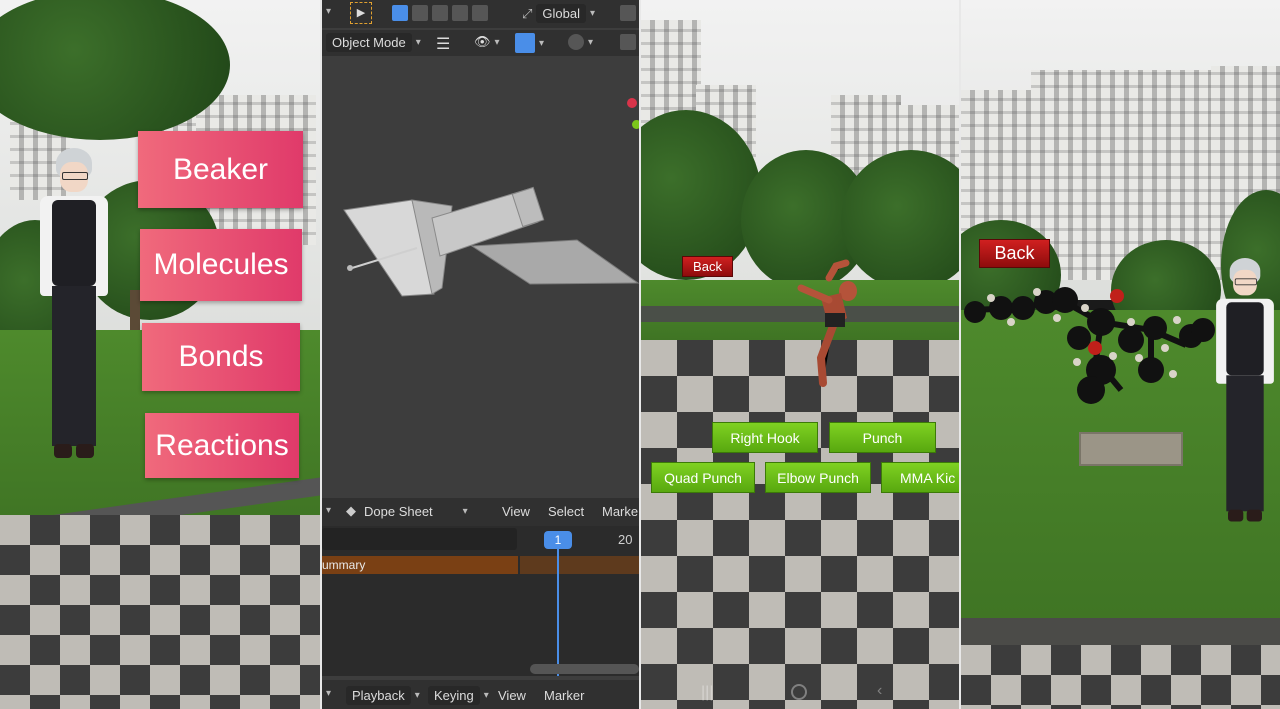 The height and width of the screenshot is (709, 1280). What do you see at coordinates (580, 42) in the screenshot?
I see `overlay-icon: ▾` at bounding box center [580, 42].